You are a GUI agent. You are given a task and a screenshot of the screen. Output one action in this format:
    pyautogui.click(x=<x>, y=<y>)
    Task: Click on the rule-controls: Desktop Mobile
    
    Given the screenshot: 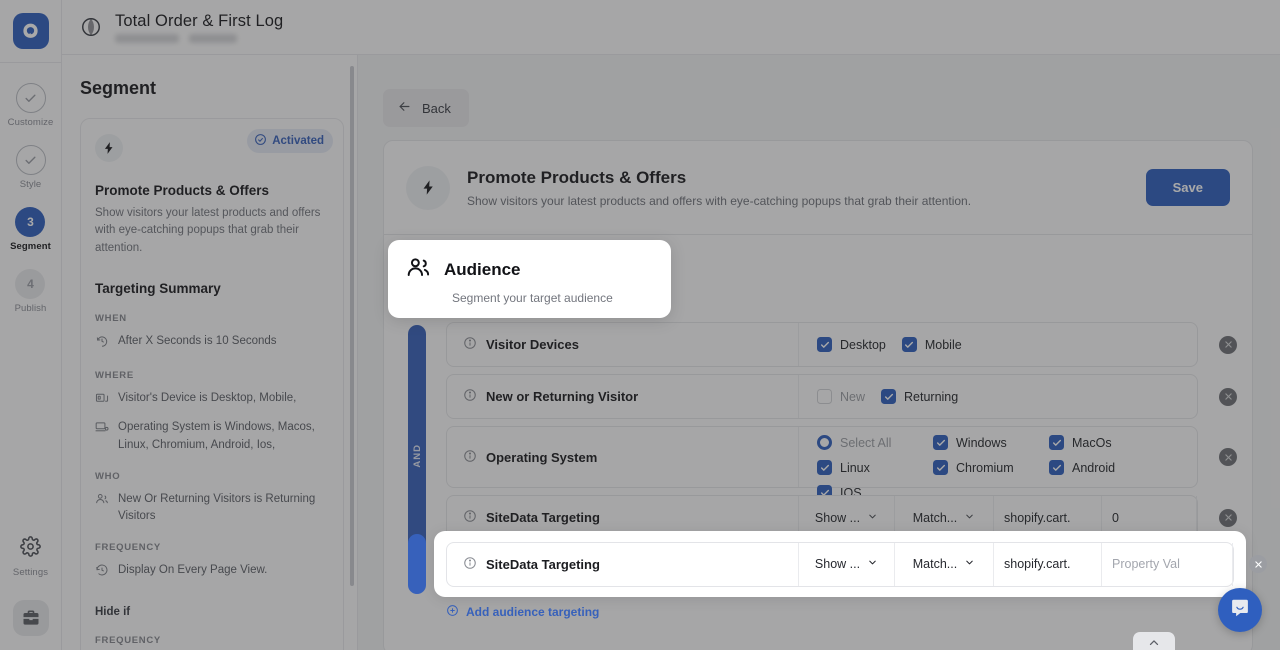 What is the action you would take?
    pyautogui.click(x=998, y=344)
    